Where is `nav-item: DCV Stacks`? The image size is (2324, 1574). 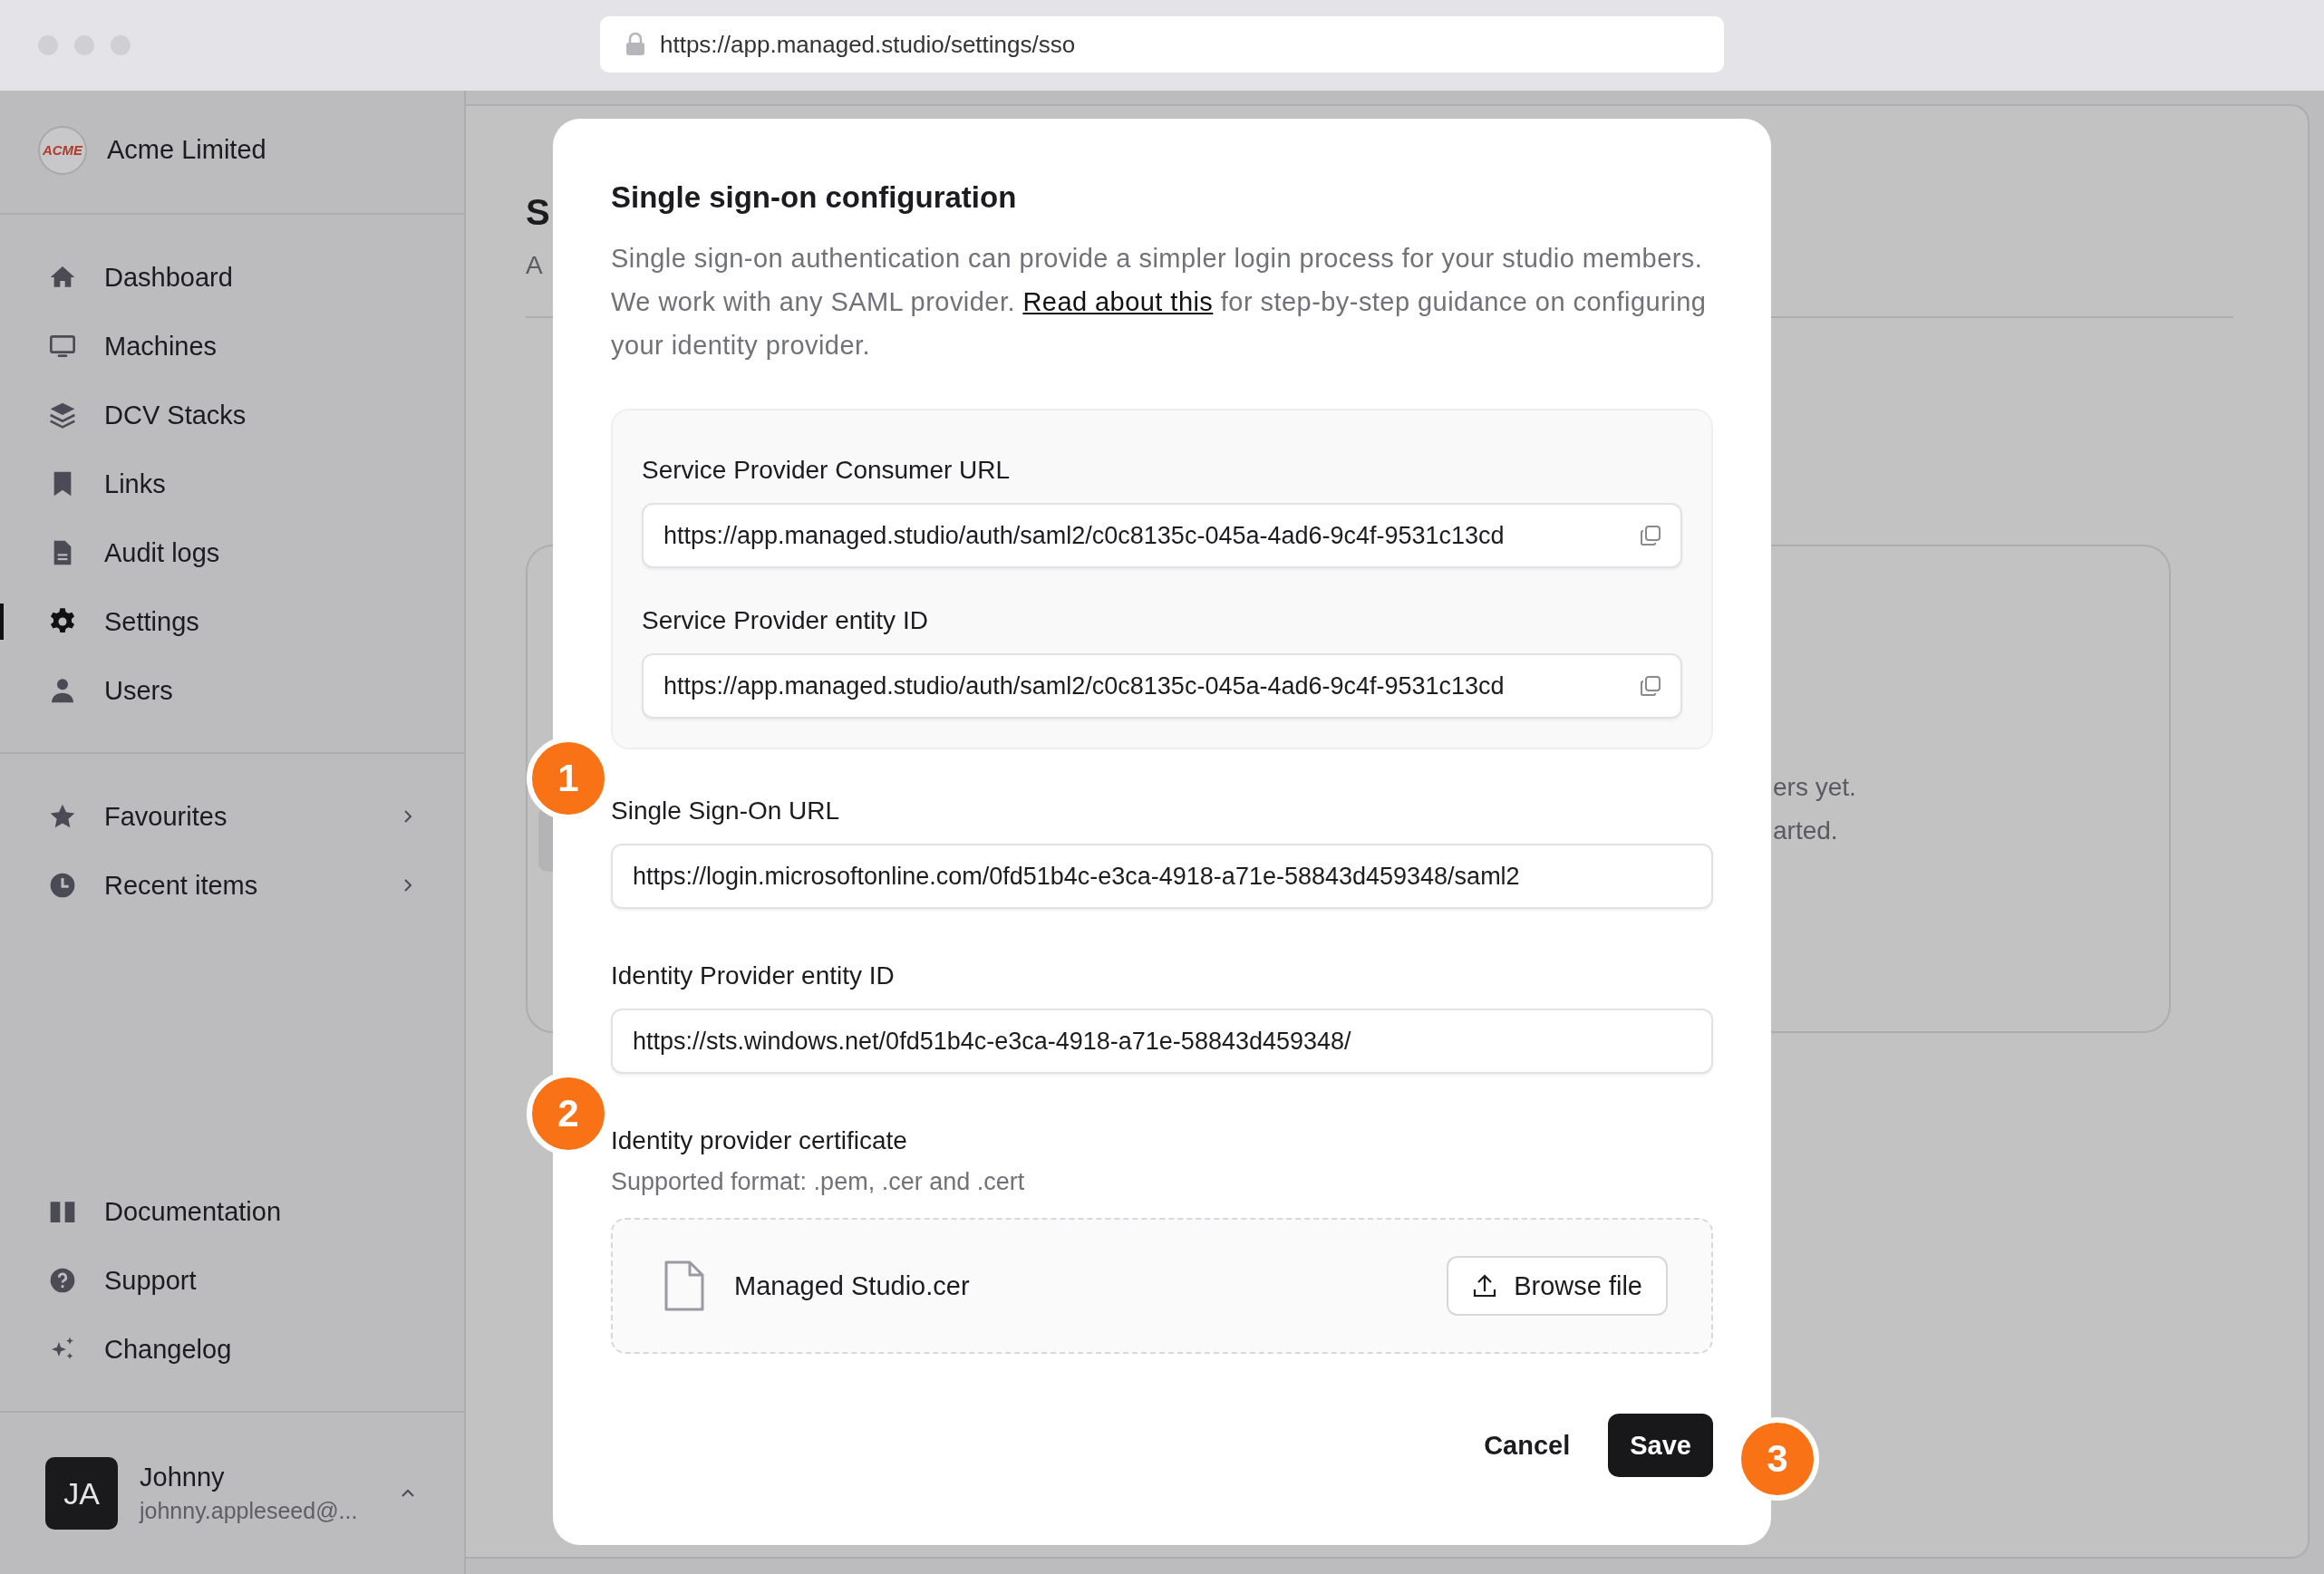 nav-item: DCV Stacks is located at coordinates (232, 415).